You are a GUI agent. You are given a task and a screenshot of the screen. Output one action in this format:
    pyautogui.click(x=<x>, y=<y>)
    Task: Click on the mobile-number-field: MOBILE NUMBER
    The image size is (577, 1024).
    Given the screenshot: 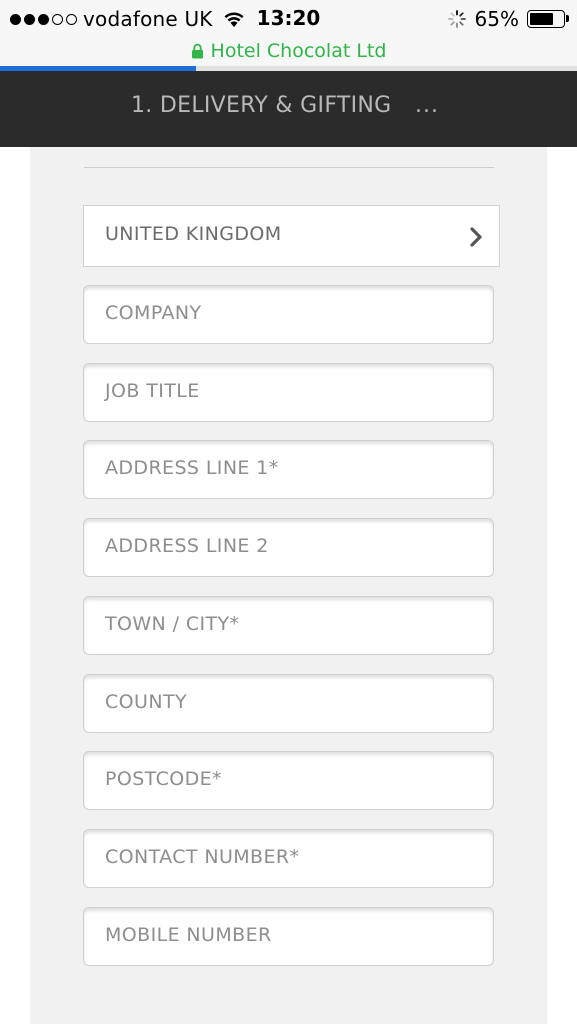 What is the action you would take?
    pyautogui.click(x=288, y=936)
    